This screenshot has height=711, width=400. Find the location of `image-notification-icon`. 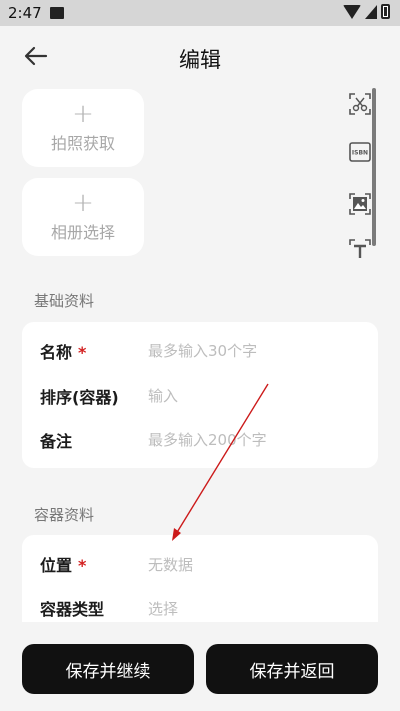

image-notification-icon is located at coordinates (56, 13).